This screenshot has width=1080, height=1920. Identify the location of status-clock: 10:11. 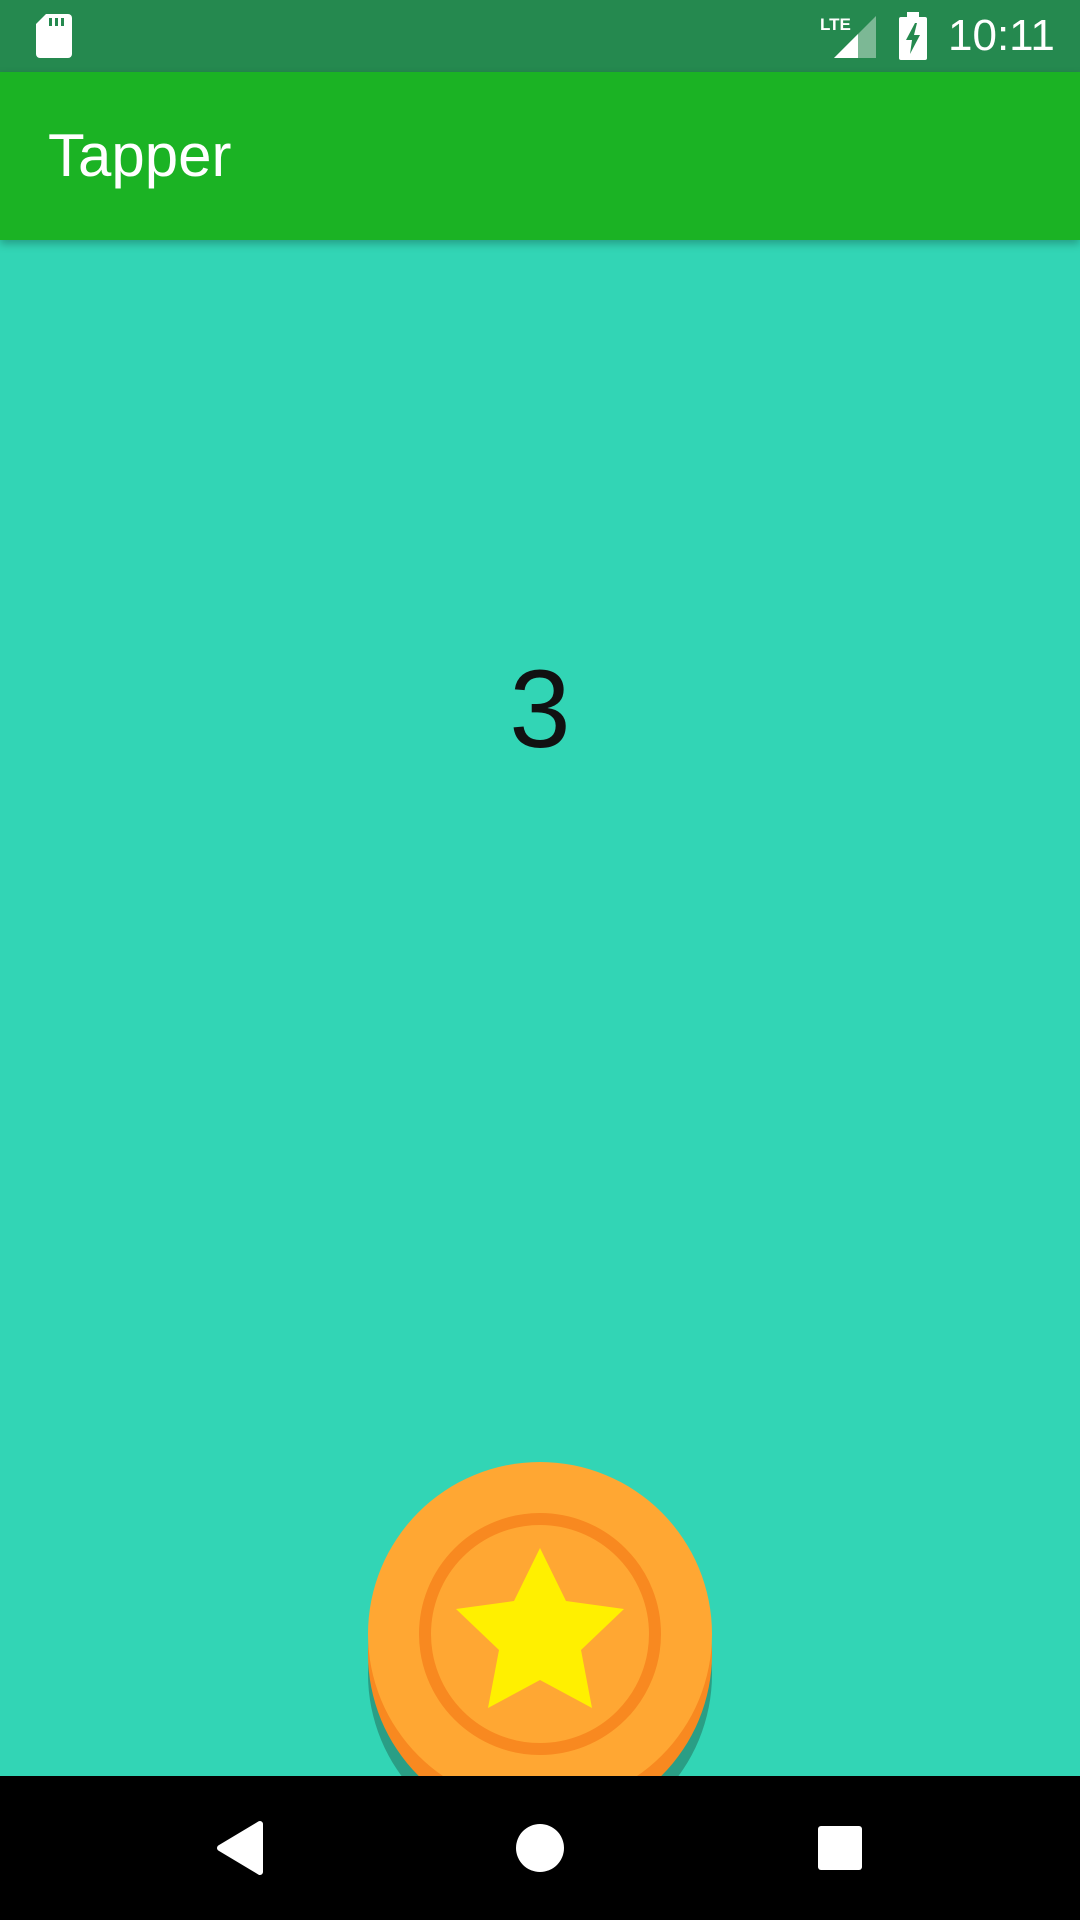
(1001, 35).